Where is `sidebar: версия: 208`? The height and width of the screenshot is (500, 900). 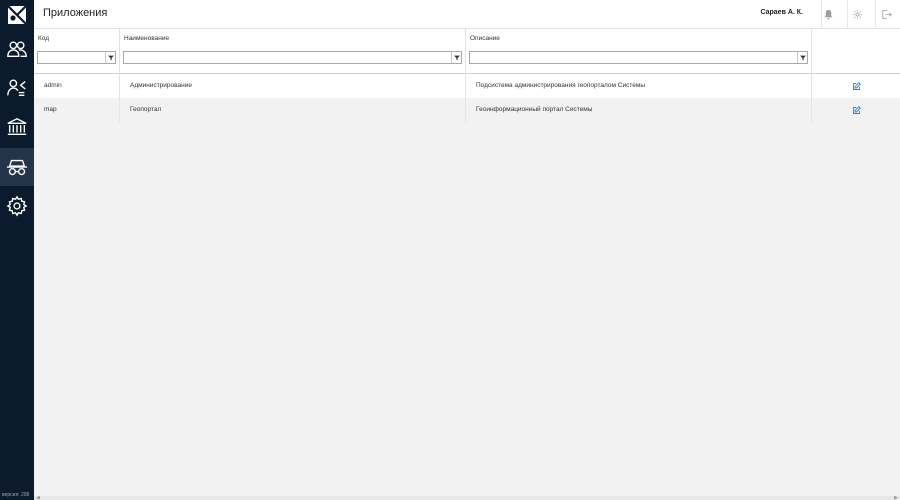
sidebar: версия: 208 is located at coordinates (17, 250).